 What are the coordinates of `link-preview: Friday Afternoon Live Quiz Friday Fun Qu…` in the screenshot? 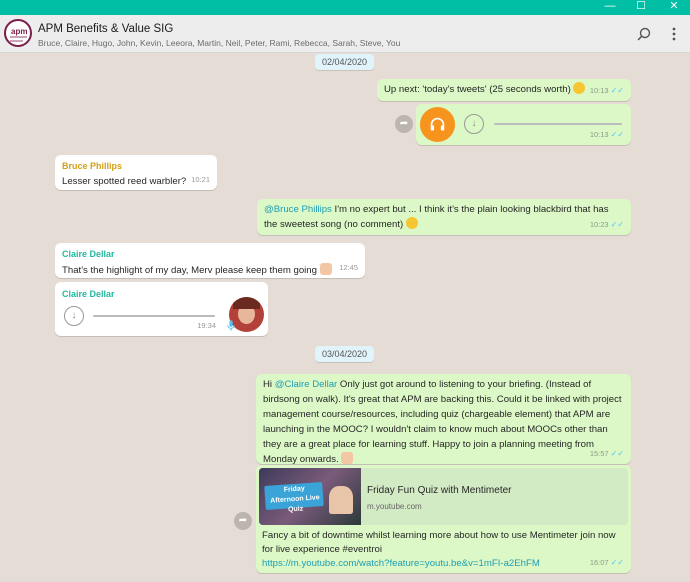 It's located at (443, 496).